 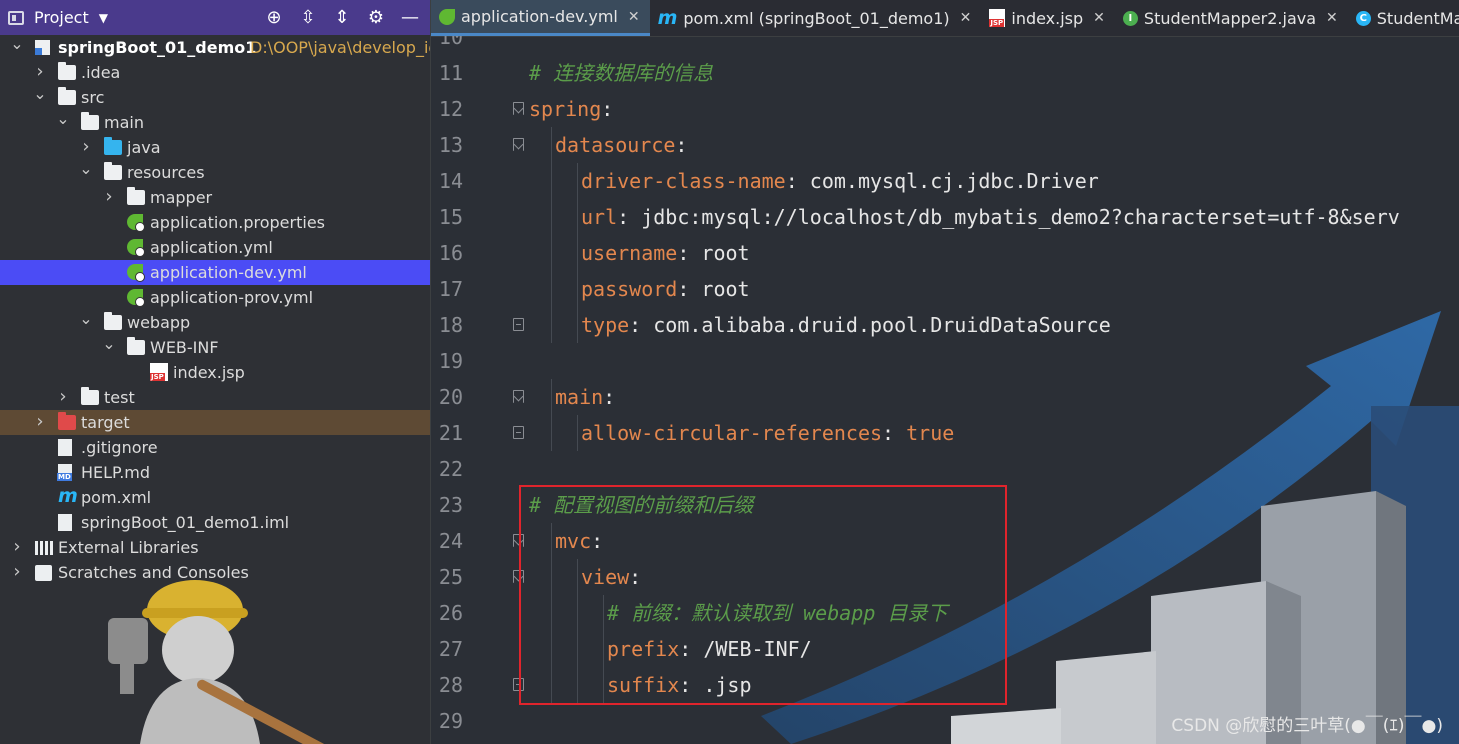 What do you see at coordinates (42, 47) in the screenshot?
I see `module-icon` at bounding box center [42, 47].